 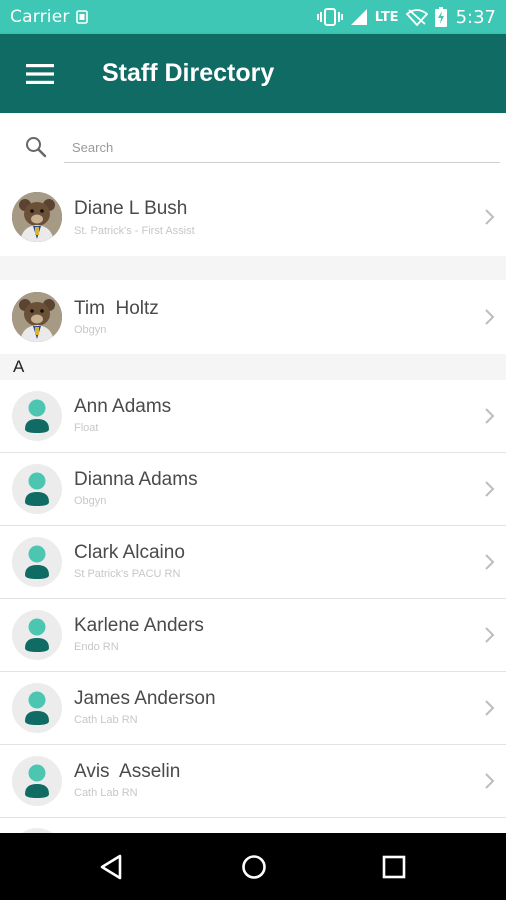 What do you see at coordinates (358, 17) in the screenshot?
I see `signal-icon` at bounding box center [358, 17].